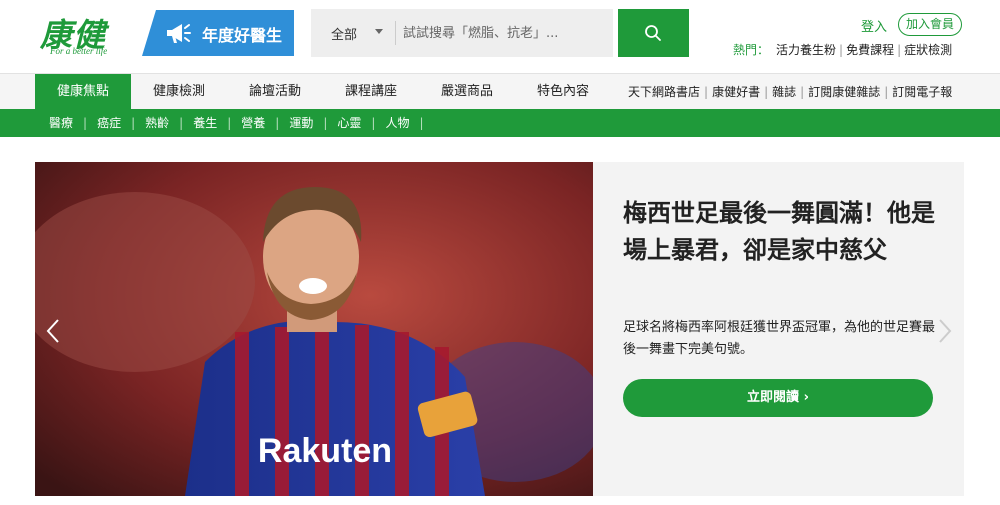 Image resolution: width=1000 pixels, height=505 pixels. I want to click on hero-title: 梅西世足最後一舞圓滿！他是場上暴君，卻是家中慈父, so click(783, 232).